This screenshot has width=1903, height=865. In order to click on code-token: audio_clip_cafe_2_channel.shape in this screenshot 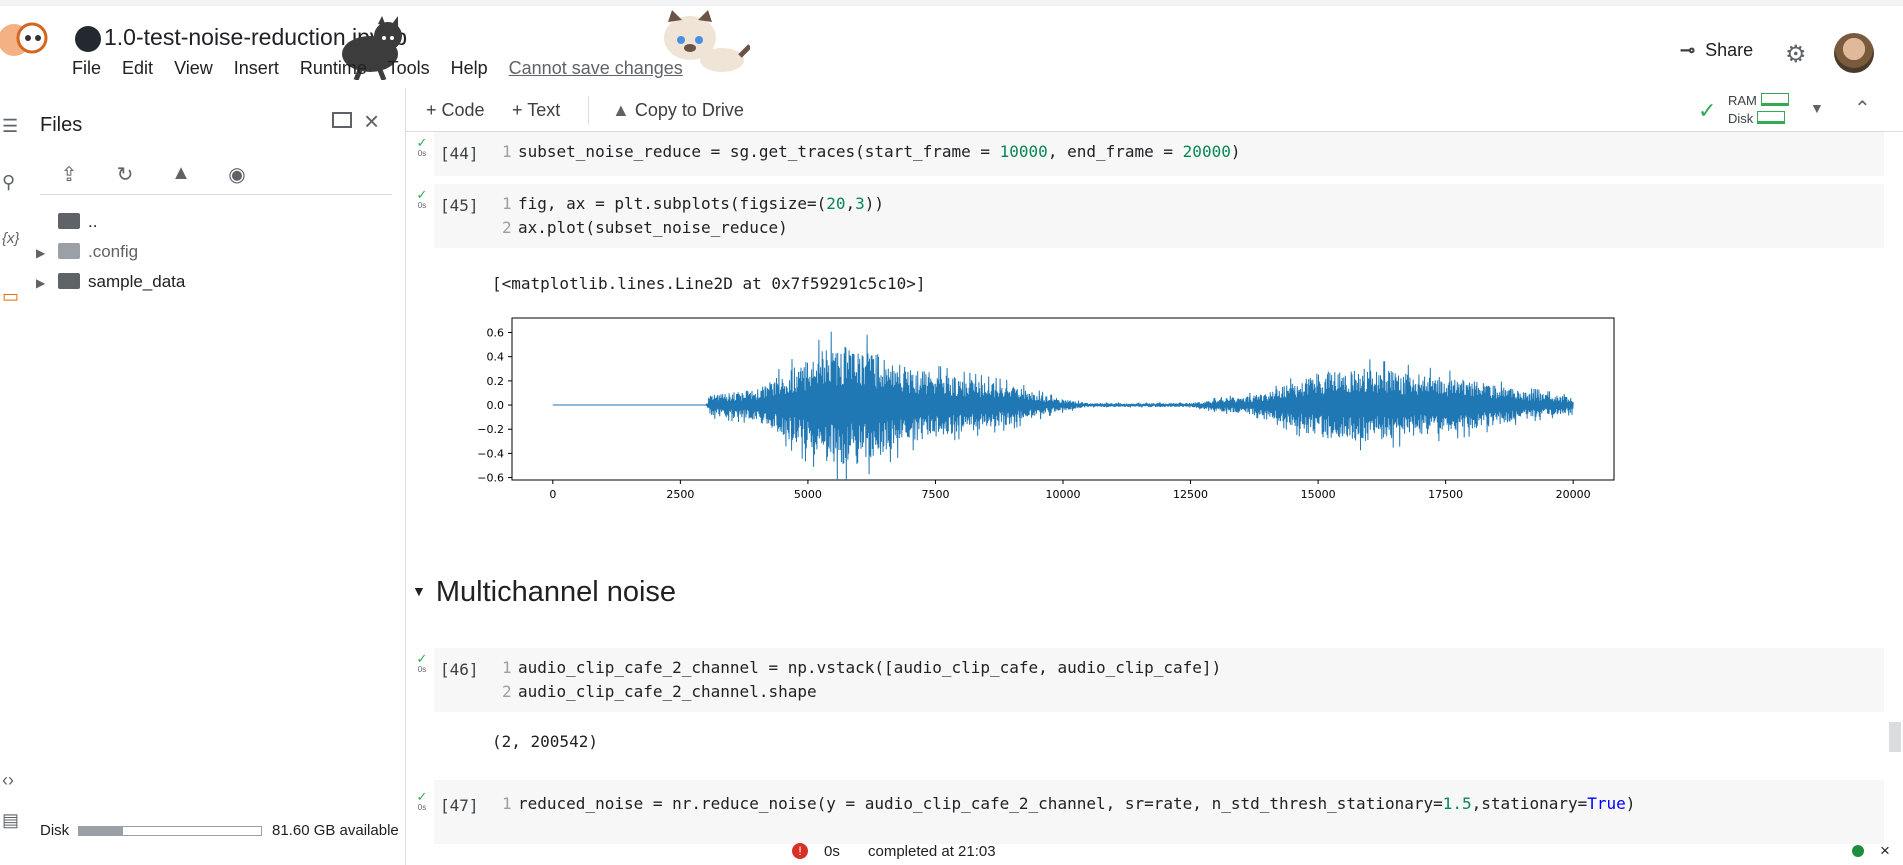, I will do `click(667, 691)`.